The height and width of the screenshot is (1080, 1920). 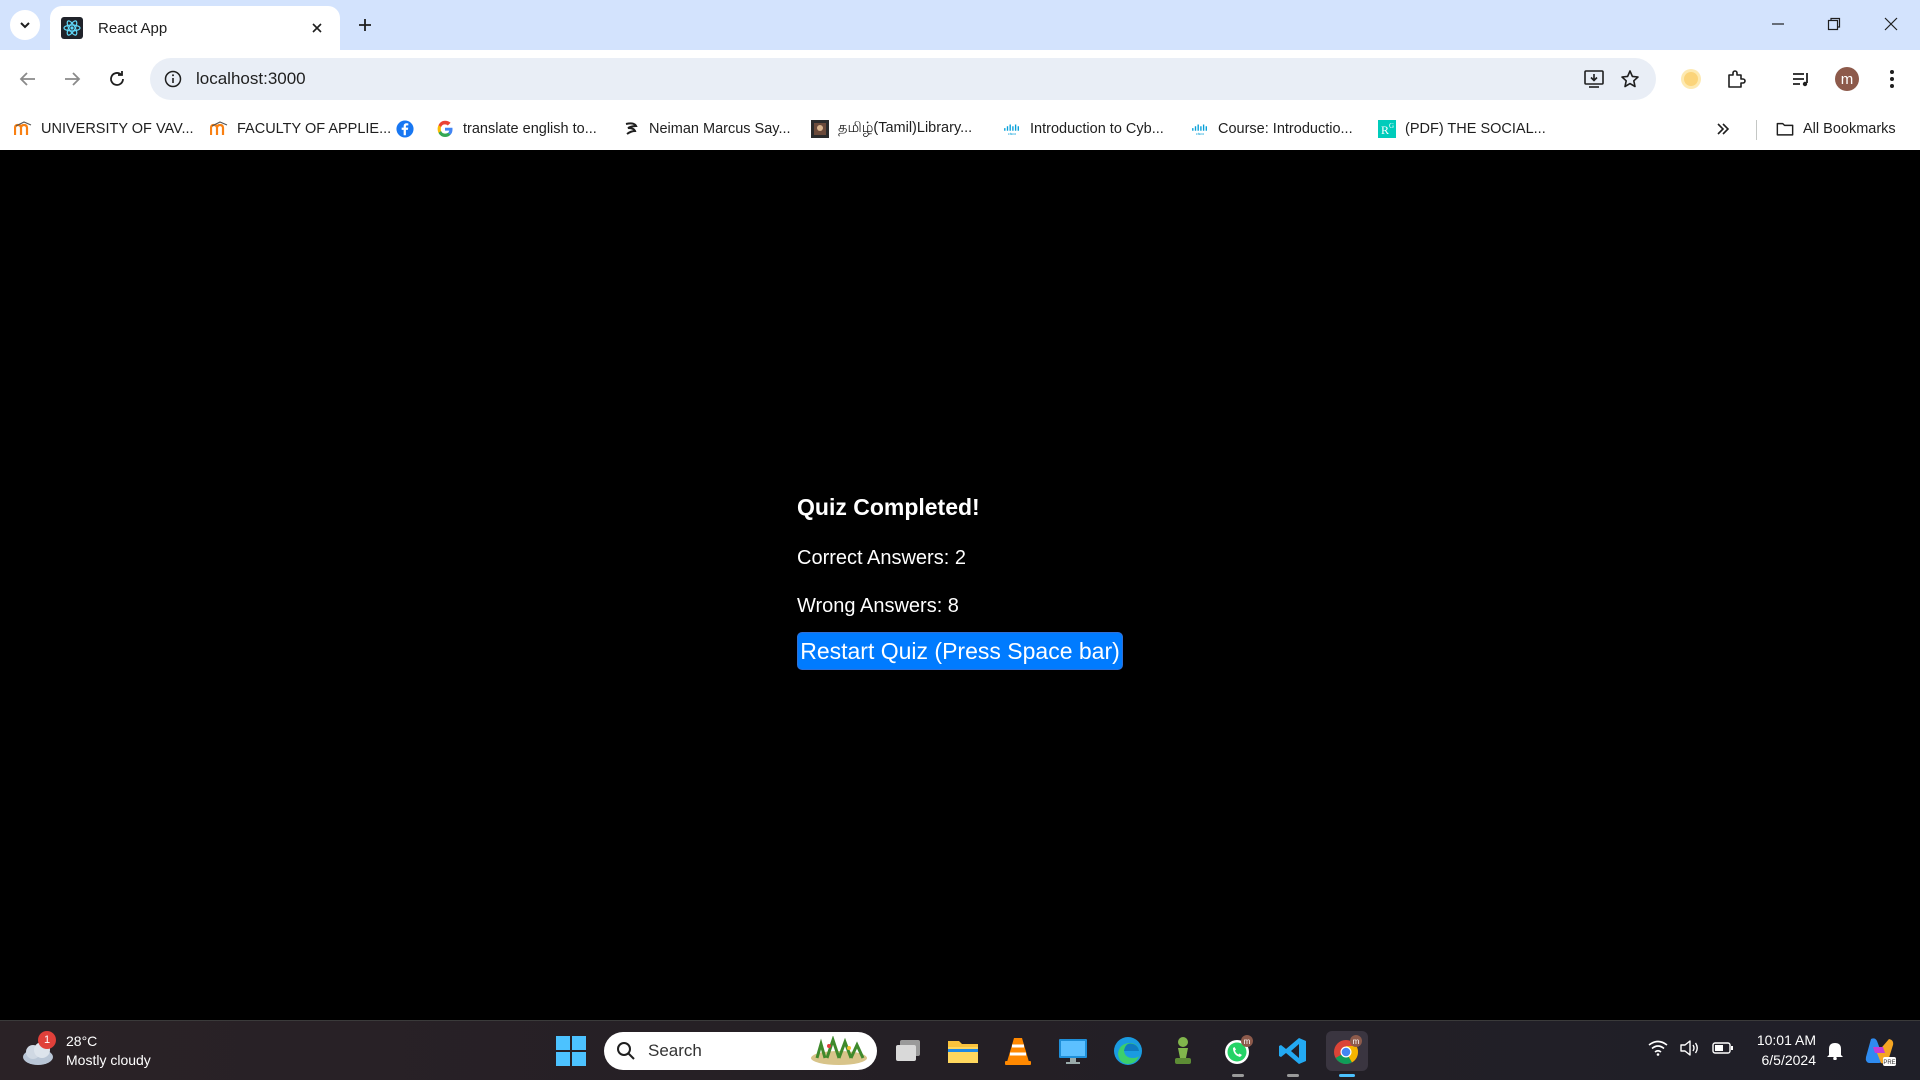 What do you see at coordinates (881, 558) in the screenshot?
I see `correct-answers-text: Correct Answers: 2` at bounding box center [881, 558].